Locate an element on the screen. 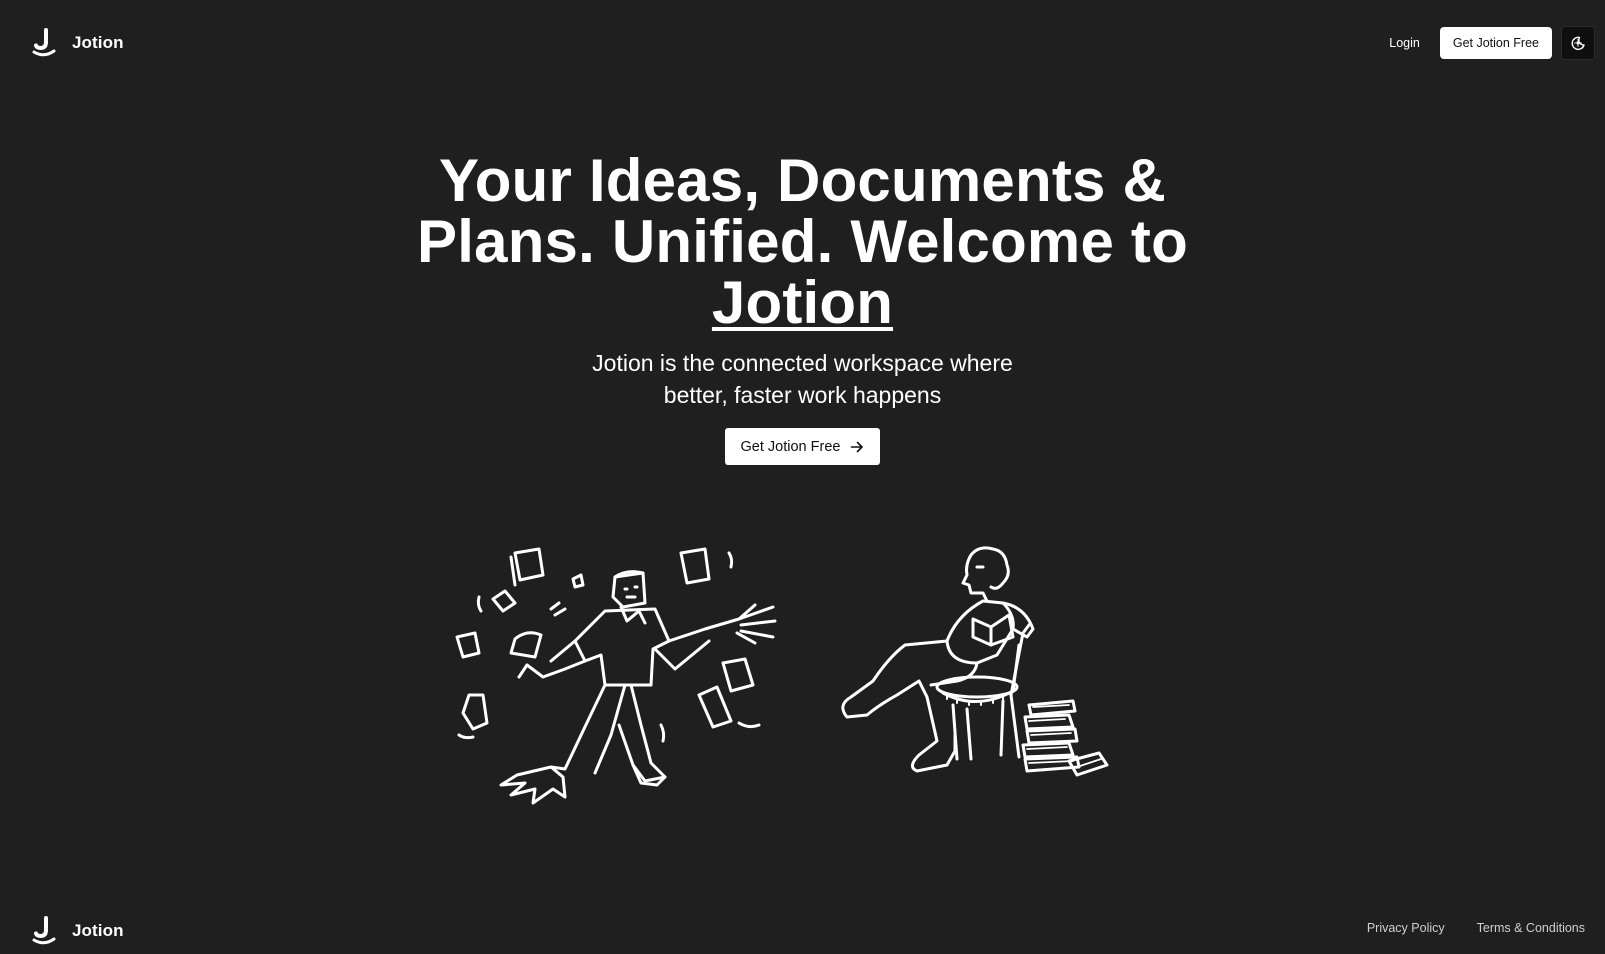 The width and height of the screenshot is (1605, 954). moon-sun-icon is located at coordinates (1578, 43).